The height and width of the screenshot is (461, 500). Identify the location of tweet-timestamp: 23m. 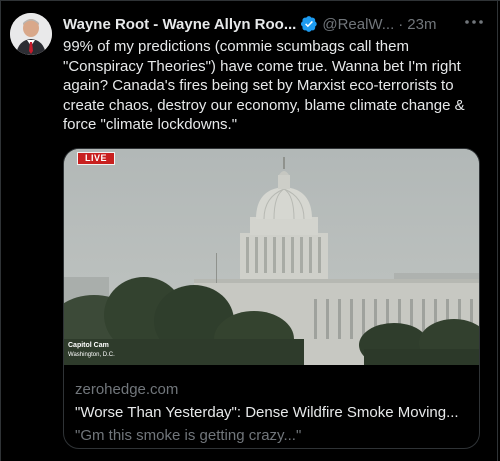
(421, 24).